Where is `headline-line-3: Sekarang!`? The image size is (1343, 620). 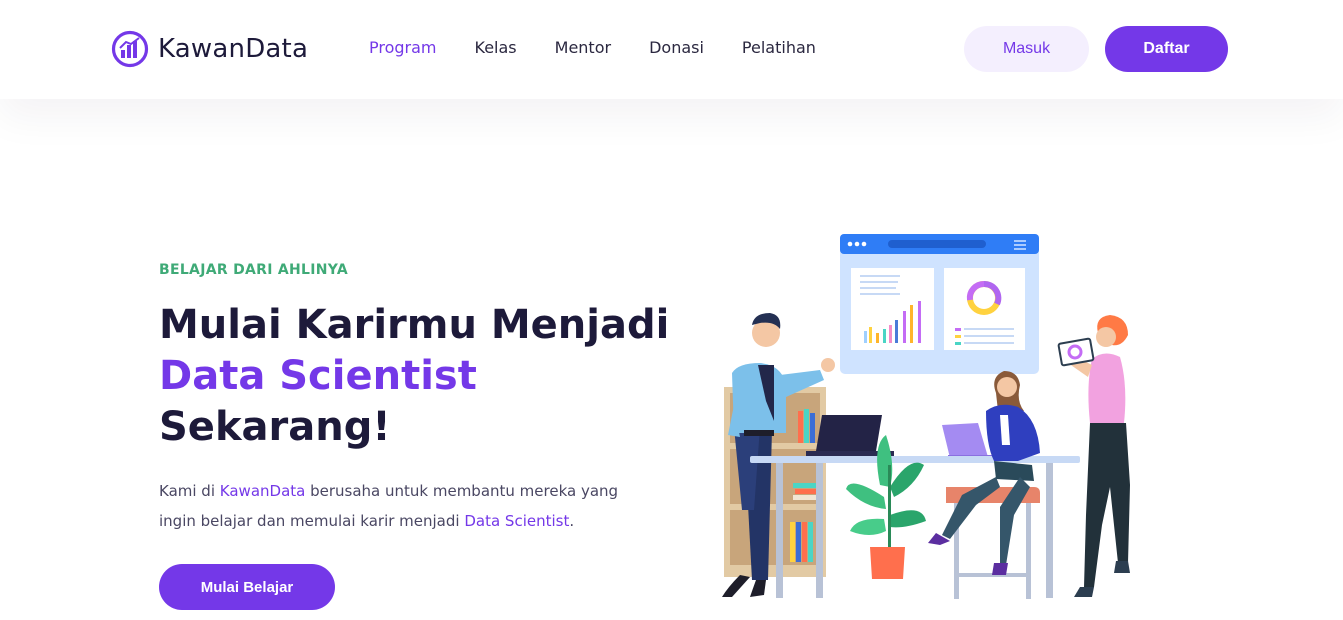
headline-line-3: Sekarang! is located at coordinates (275, 427).